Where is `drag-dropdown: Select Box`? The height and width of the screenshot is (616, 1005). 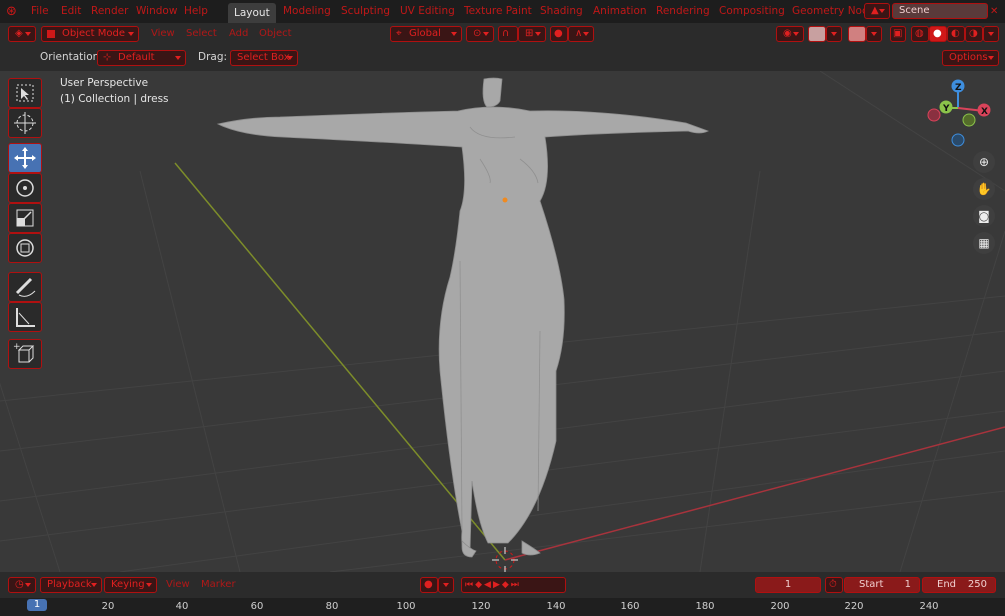
drag-dropdown: Select Box is located at coordinates (264, 58).